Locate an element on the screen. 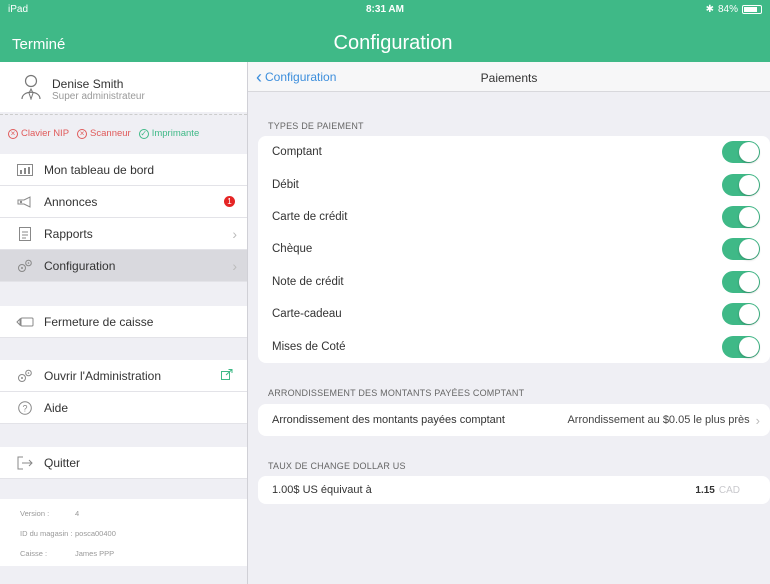 Image resolution: width=770 pixels, height=584 pixels. sidebar-item-reports: Rapports › is located at coordinates (123, 234).